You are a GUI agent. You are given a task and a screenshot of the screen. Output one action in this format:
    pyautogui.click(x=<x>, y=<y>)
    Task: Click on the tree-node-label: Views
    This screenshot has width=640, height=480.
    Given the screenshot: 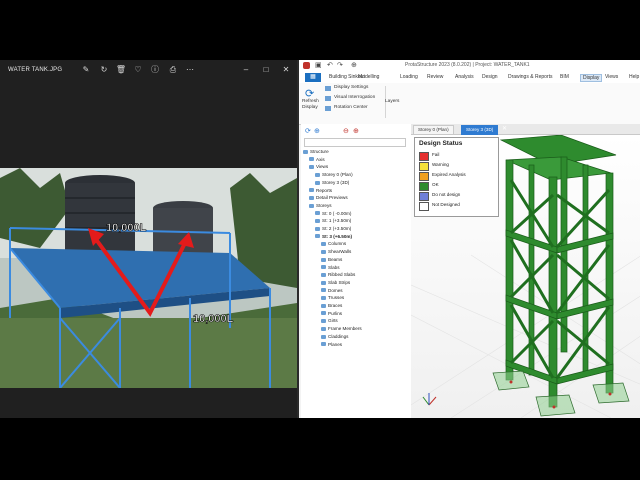 What is the action you would take?
    pyautogui.click(x=322, y=167)
    